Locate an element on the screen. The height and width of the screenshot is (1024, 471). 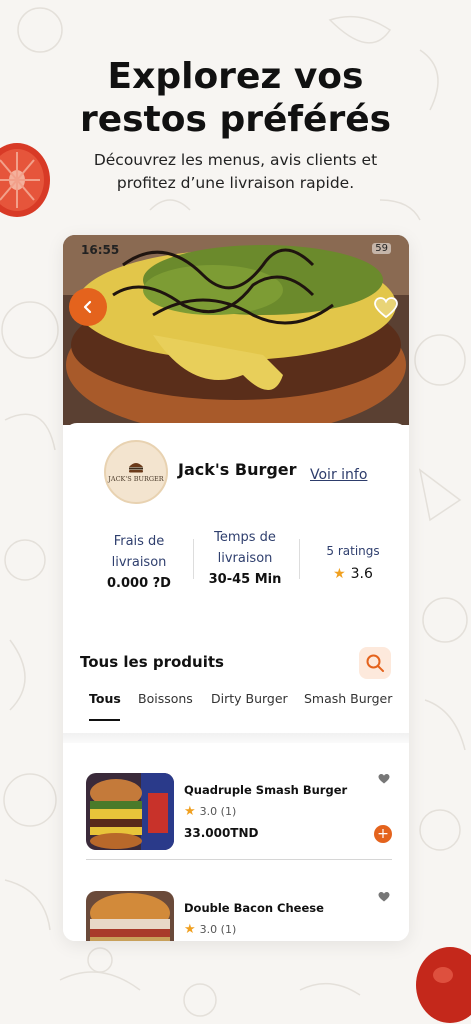
product-price: 33.000TND is located at coordinates (221, 833).